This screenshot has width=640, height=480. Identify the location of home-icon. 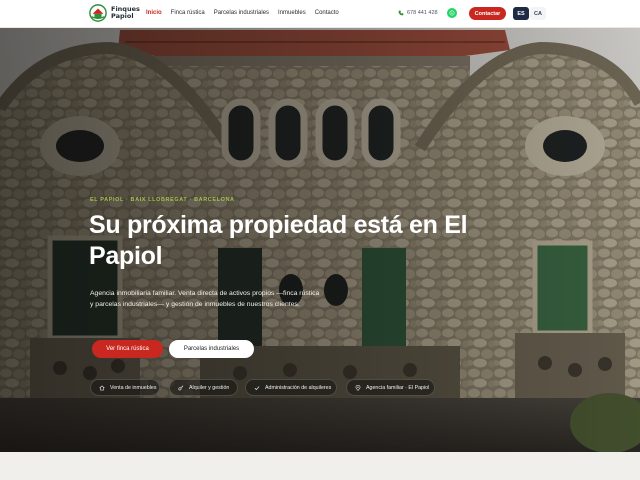
(102, 387).